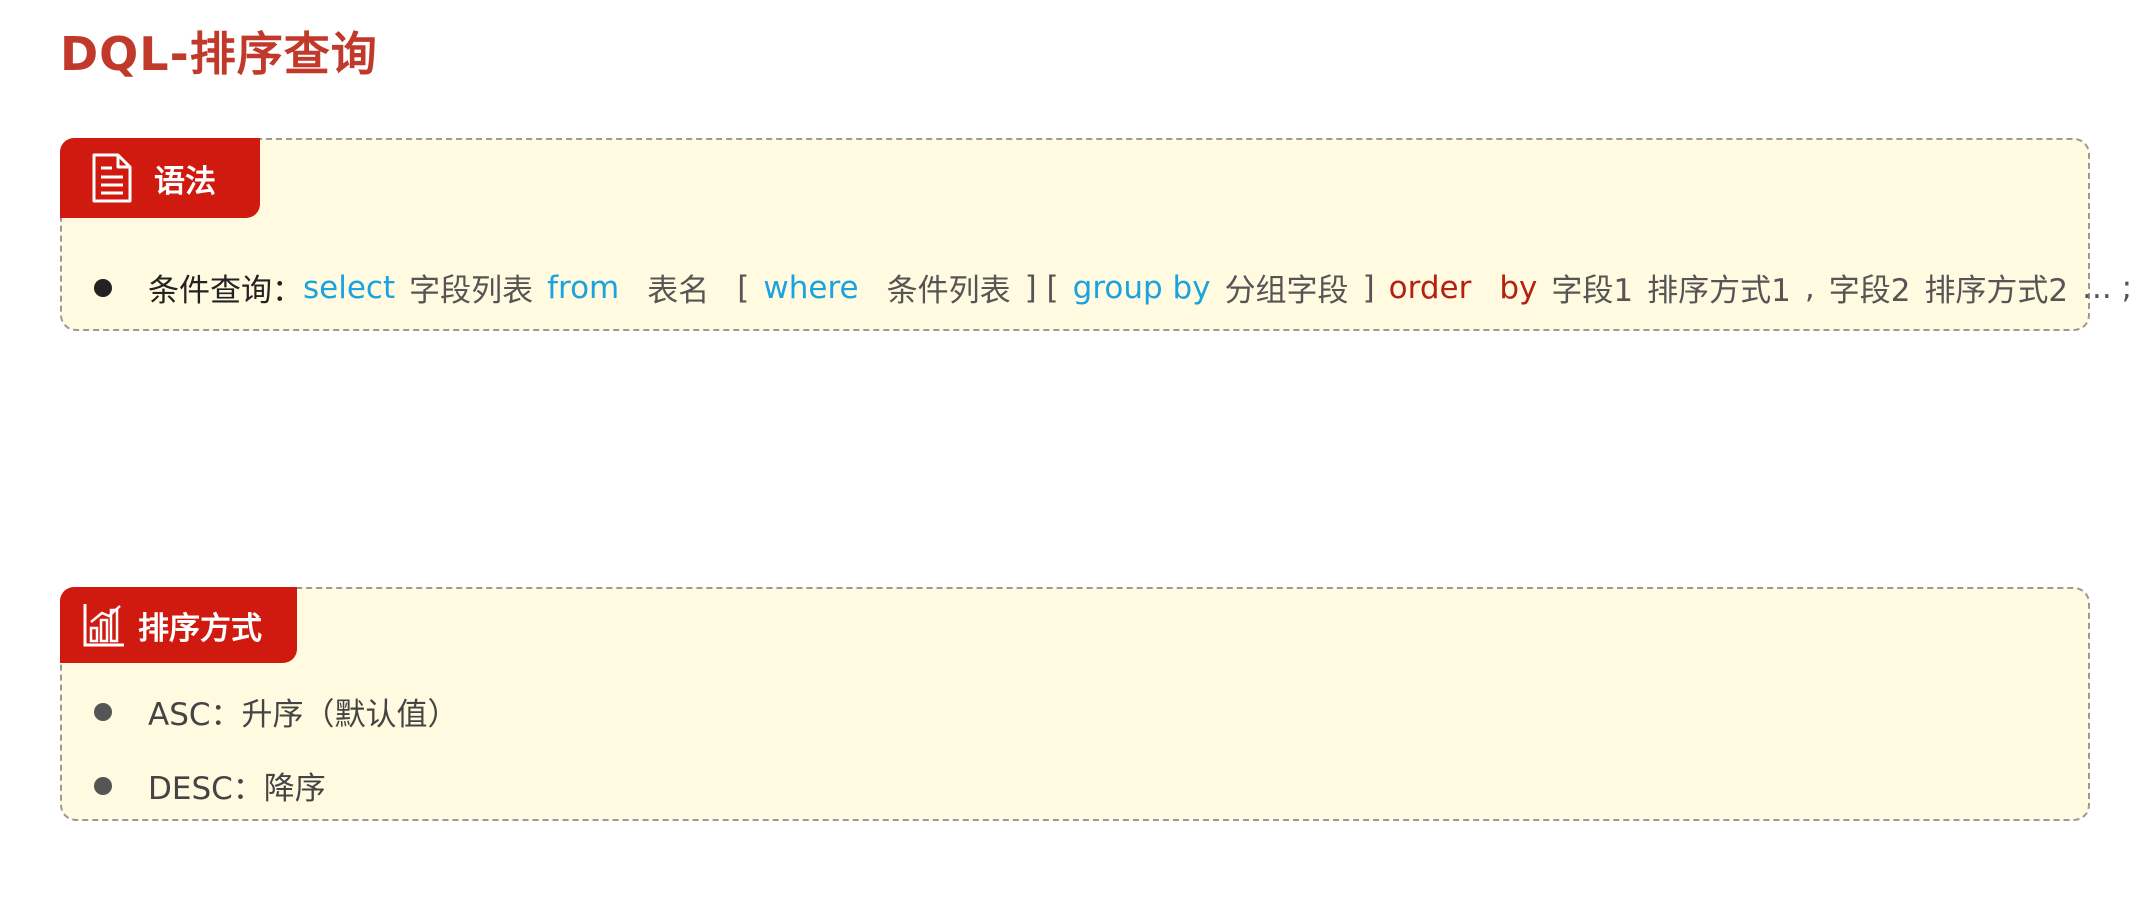 The width and height of the screenshot is (2150, 913). I want to click on desc-item-text: DESC：降序, so click(237, 789).